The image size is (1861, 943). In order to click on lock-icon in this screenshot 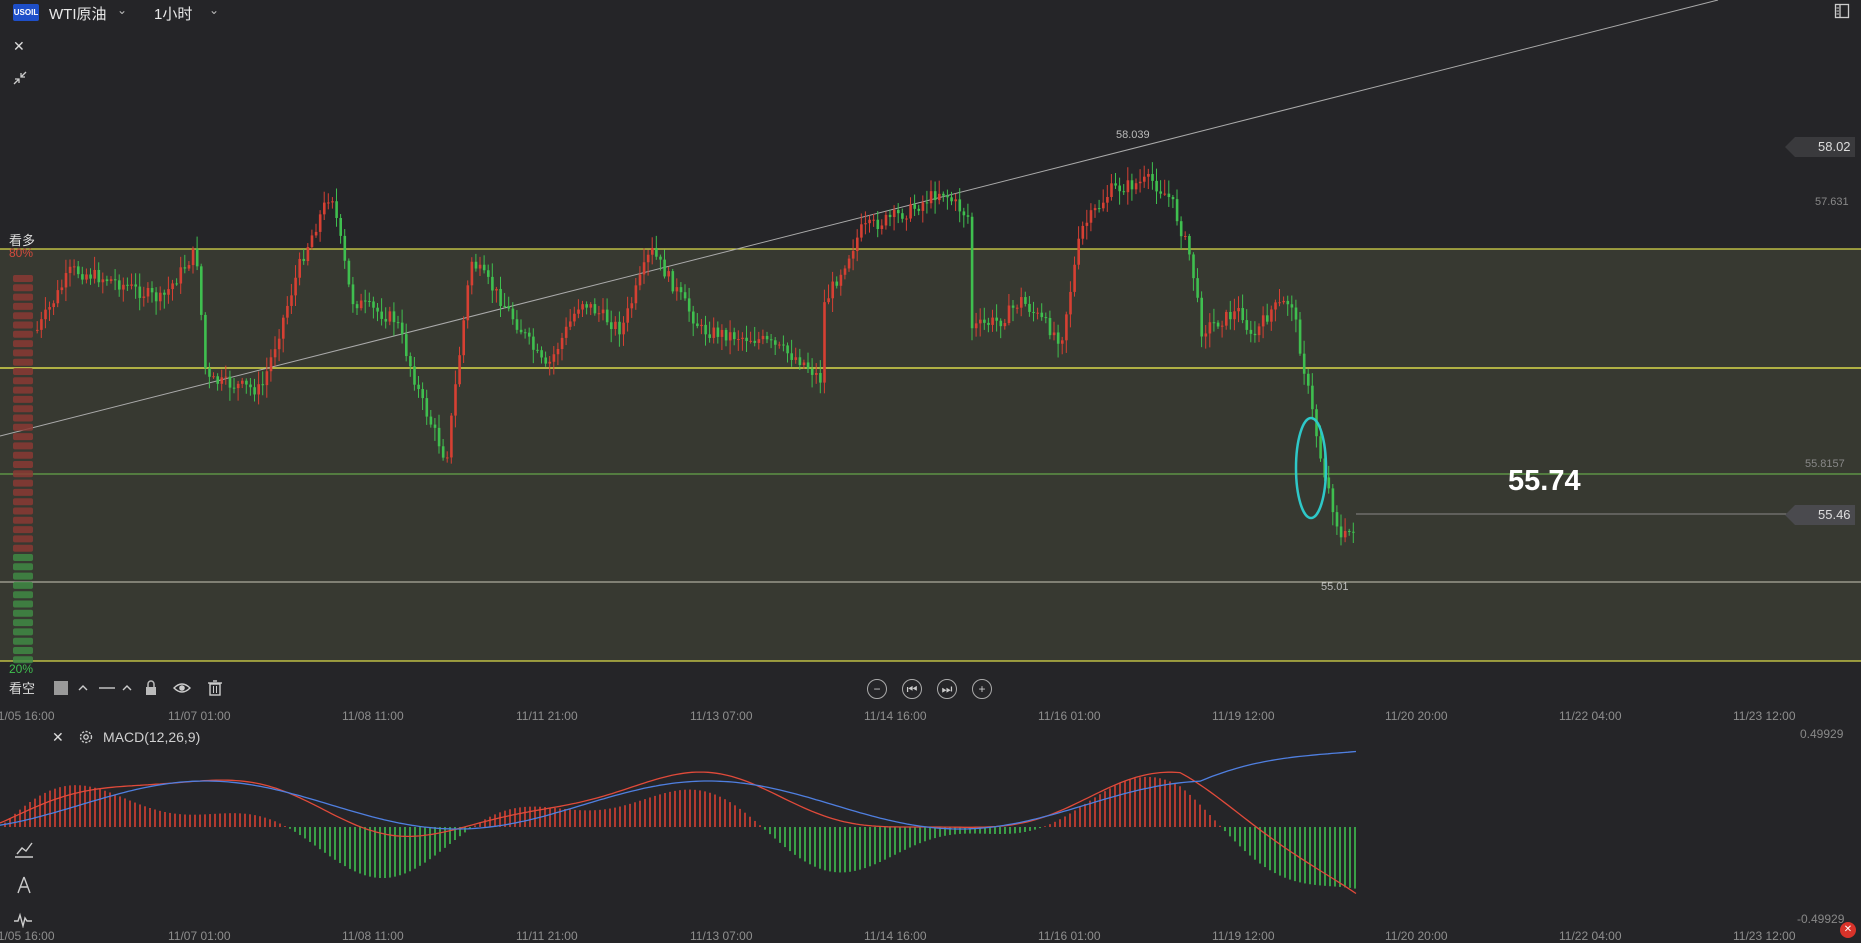, I will do `click(151, 688)`.